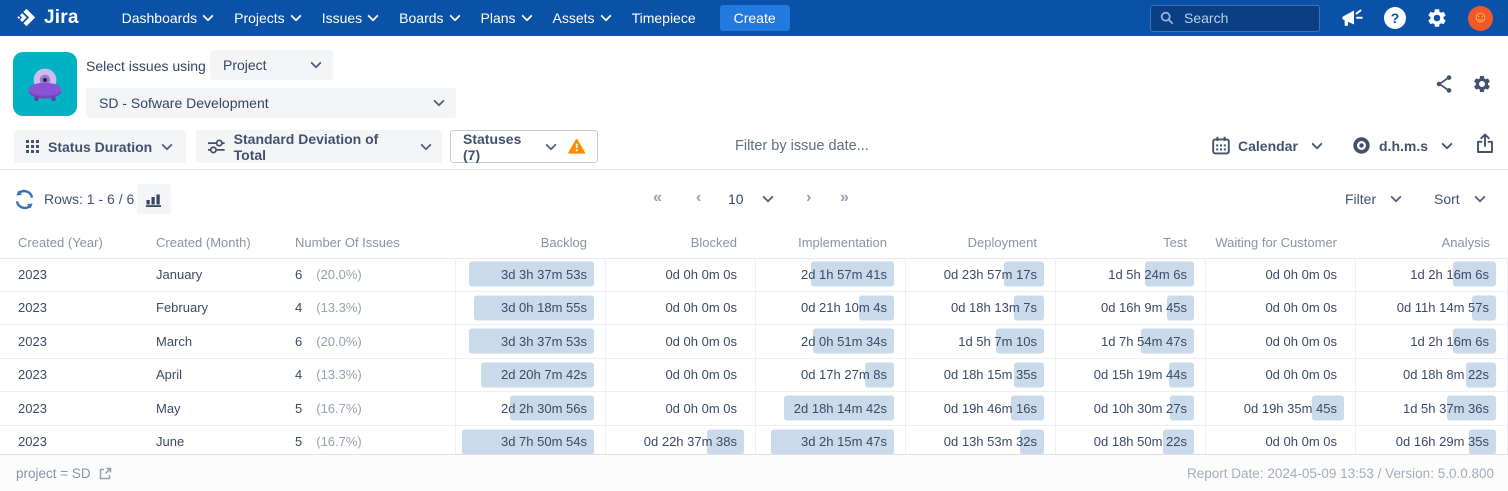  I want to click on pagination-last-button: », so click(844, 198).